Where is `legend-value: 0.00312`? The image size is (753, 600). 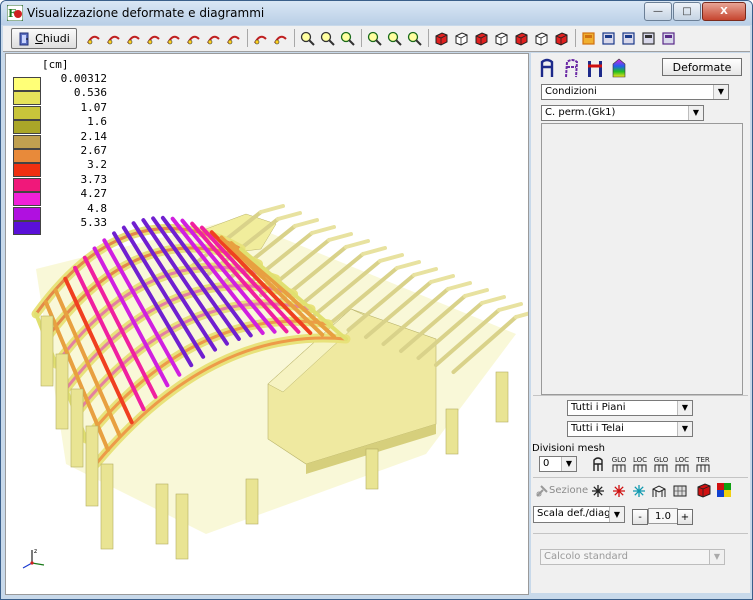 legend-value: 0.00312 is located at coordinates (83, 78).